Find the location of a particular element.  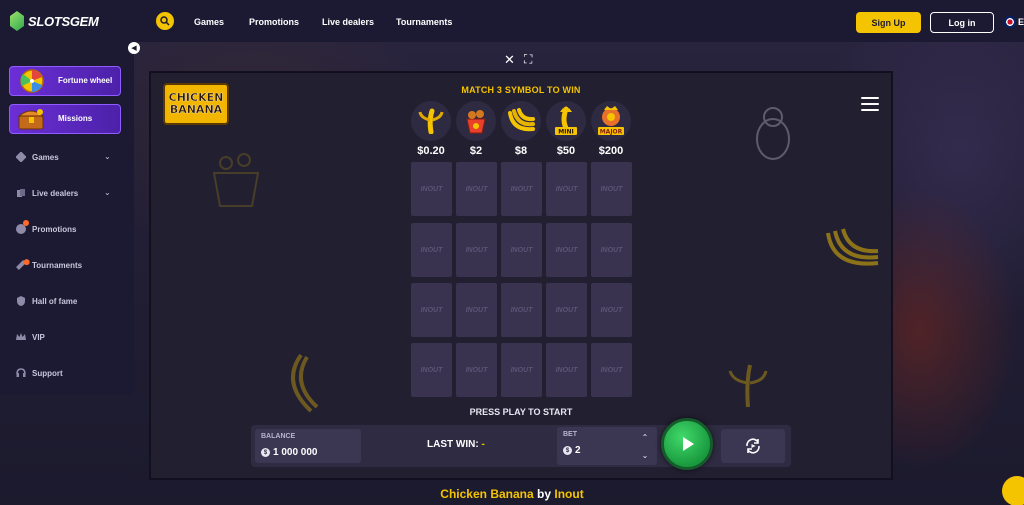

symbol-chicken-bucket is located at coordinates (476, 121).